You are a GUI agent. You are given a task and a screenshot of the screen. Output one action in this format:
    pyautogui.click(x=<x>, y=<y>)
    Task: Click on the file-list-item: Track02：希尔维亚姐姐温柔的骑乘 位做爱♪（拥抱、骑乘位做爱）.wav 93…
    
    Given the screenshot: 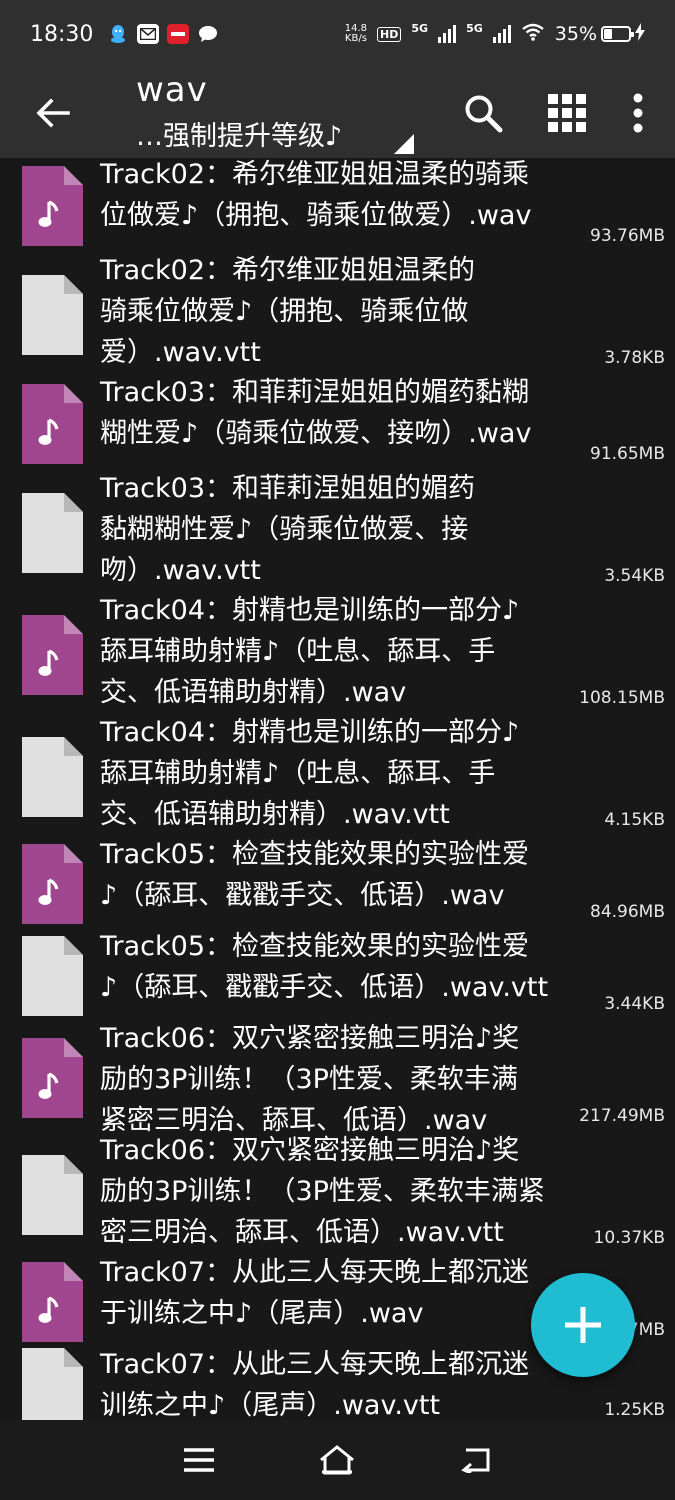 What is the action you would take?
    pyautogui.click(x=337, y=206)
    